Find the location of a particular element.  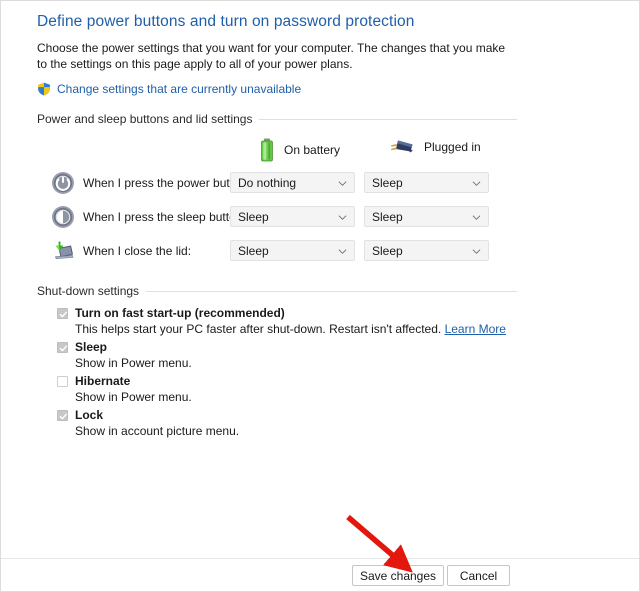

option-label-hibernate: Hibernate is located at coordinates (103, 381).